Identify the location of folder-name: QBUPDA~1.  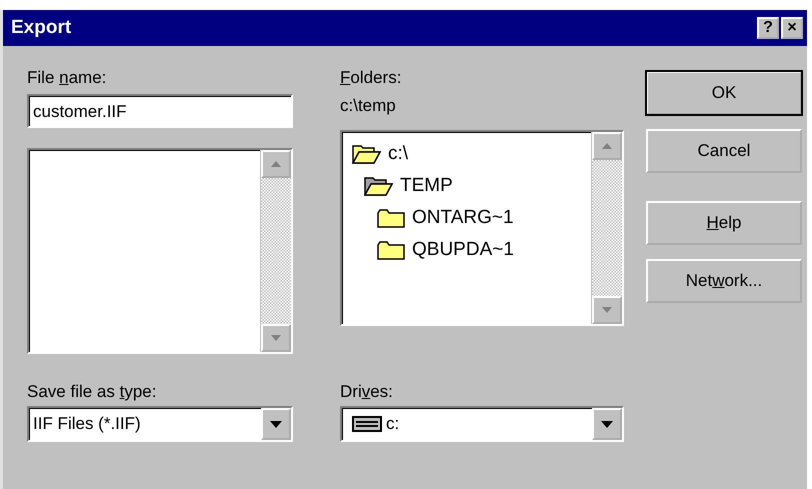
(463, 250).